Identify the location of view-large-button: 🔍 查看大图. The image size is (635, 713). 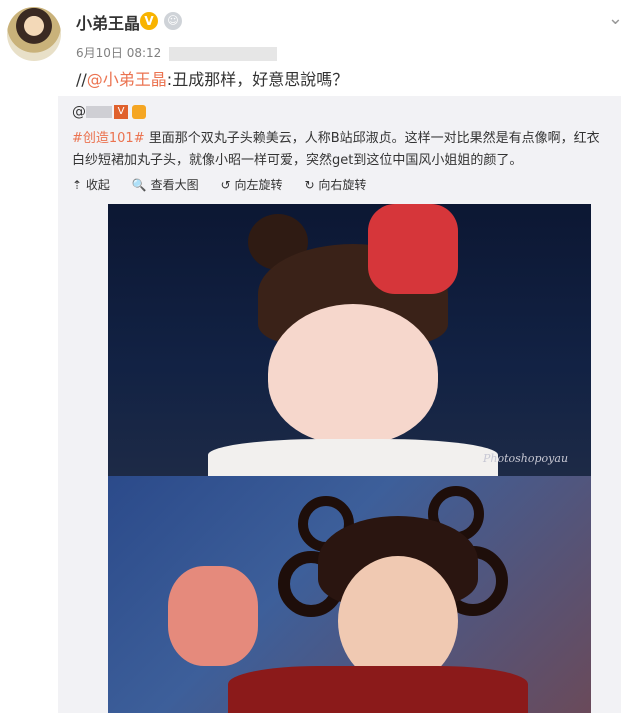
(165, 184).